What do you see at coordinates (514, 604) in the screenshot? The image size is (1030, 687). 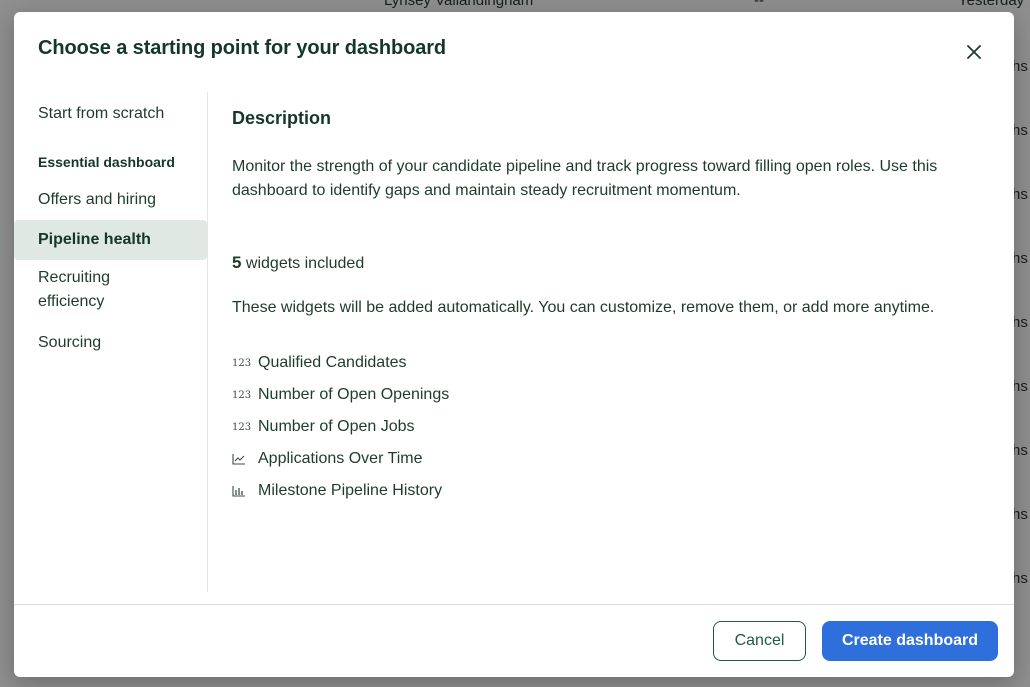 I see `footer-divider` at bounding box center [514, 604].